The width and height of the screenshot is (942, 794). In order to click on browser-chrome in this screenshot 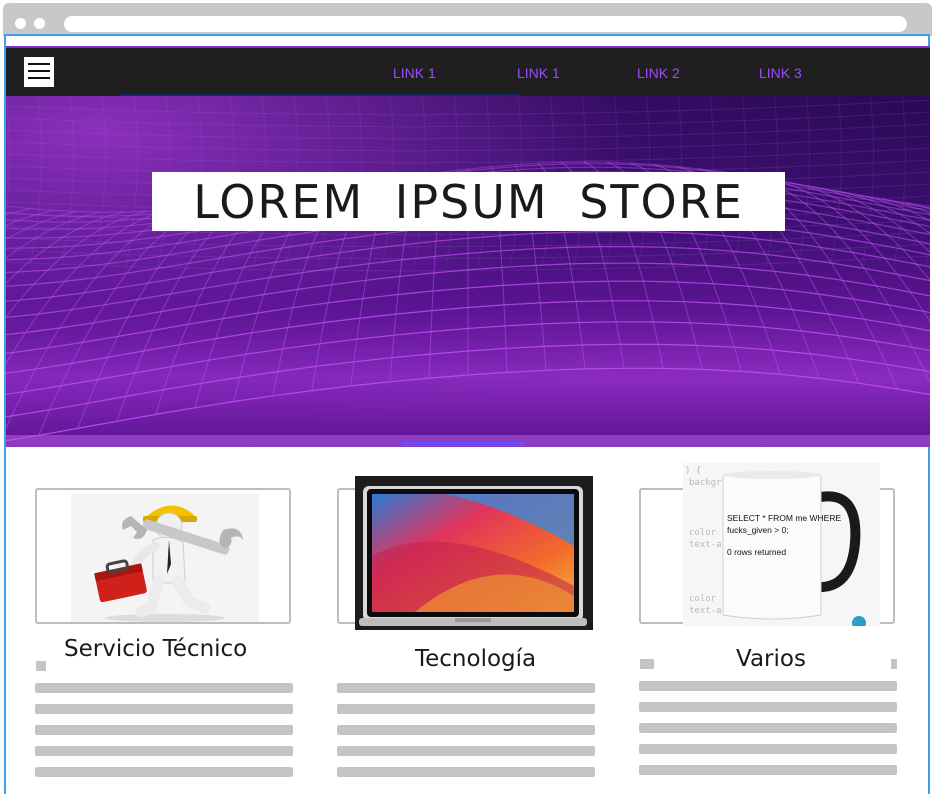, I will do `click(467, 19)`.